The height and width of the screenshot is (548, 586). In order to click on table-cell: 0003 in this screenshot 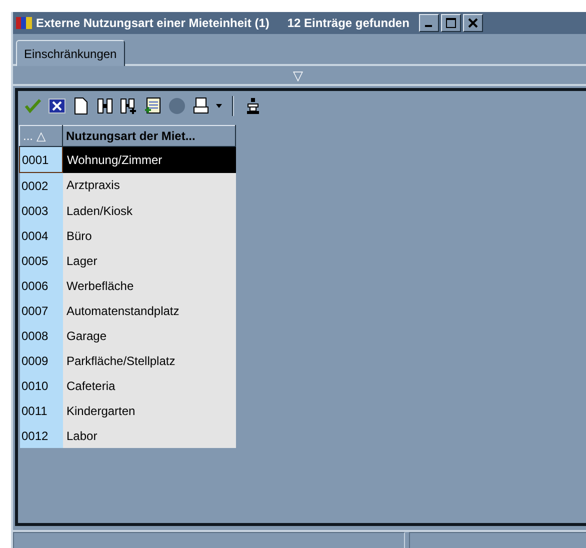, I will do `click(41, 210)`.